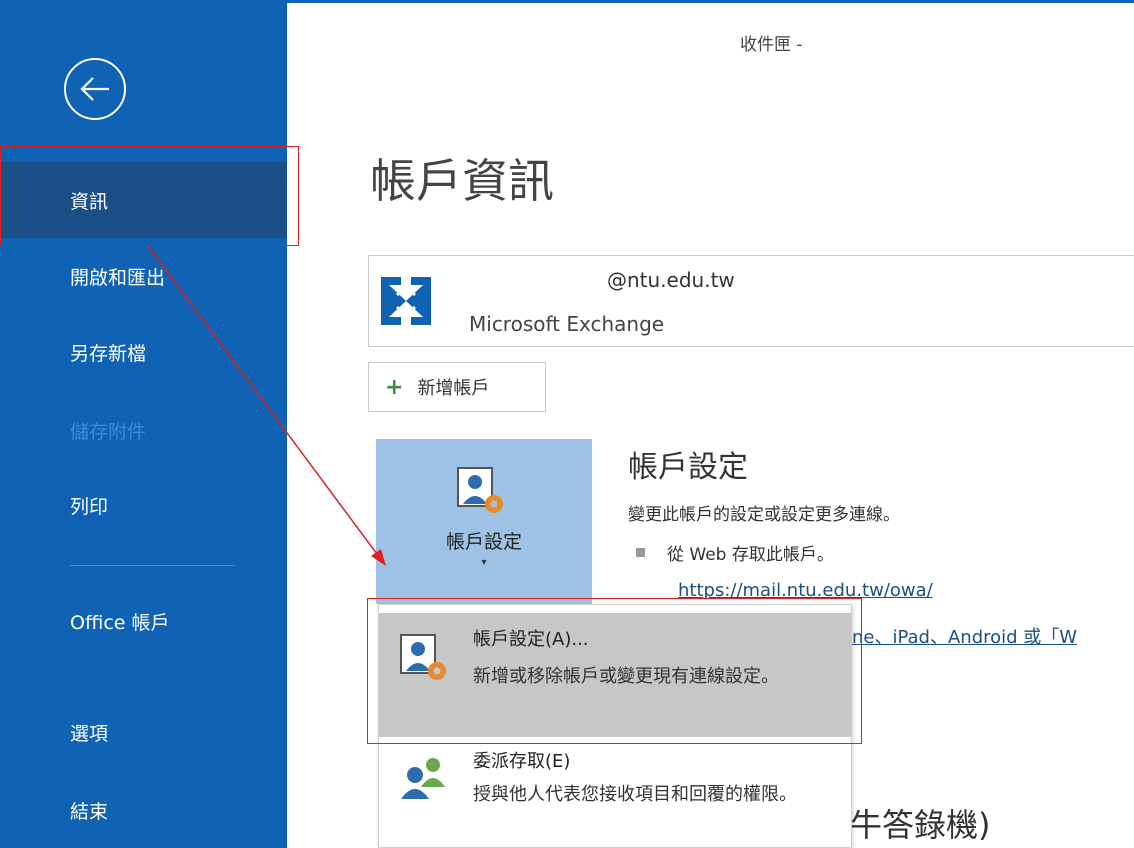 The image size is (1134, 848). What do you see at coordinates (143, 810) in the screenshot?
I see `nav-exit: 結束` at bounding box center [143, 810].